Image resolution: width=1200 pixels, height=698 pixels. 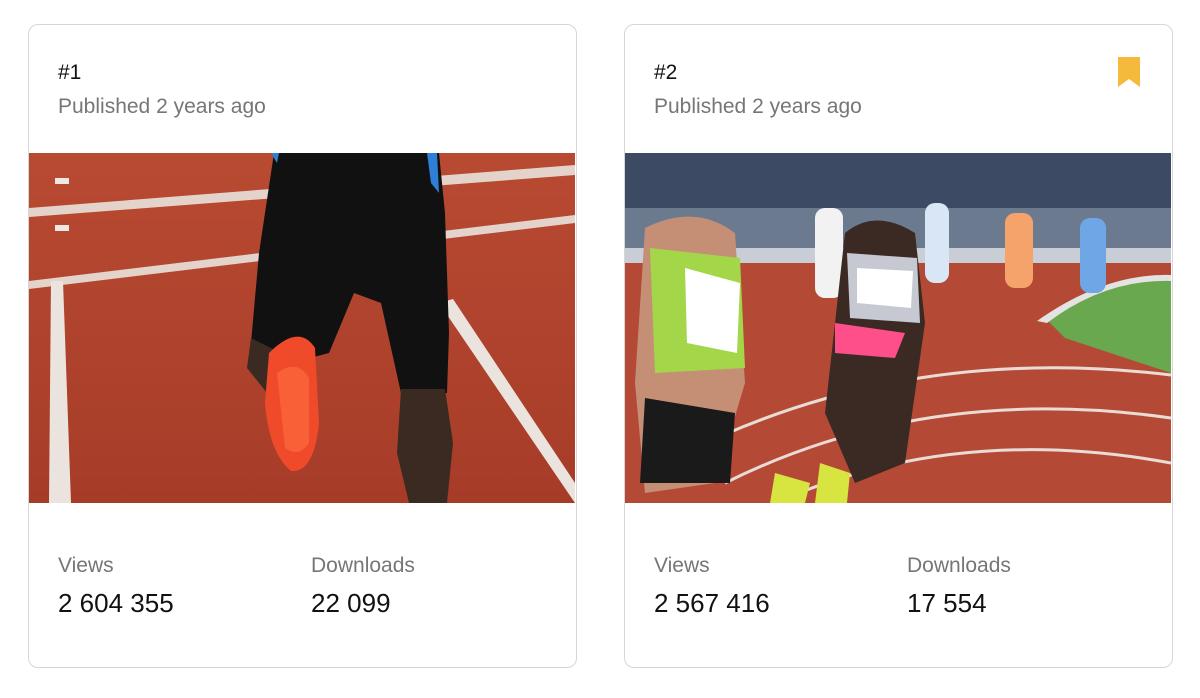 I want to click on downloads-value: 17 554, so click(x=947, y=603).